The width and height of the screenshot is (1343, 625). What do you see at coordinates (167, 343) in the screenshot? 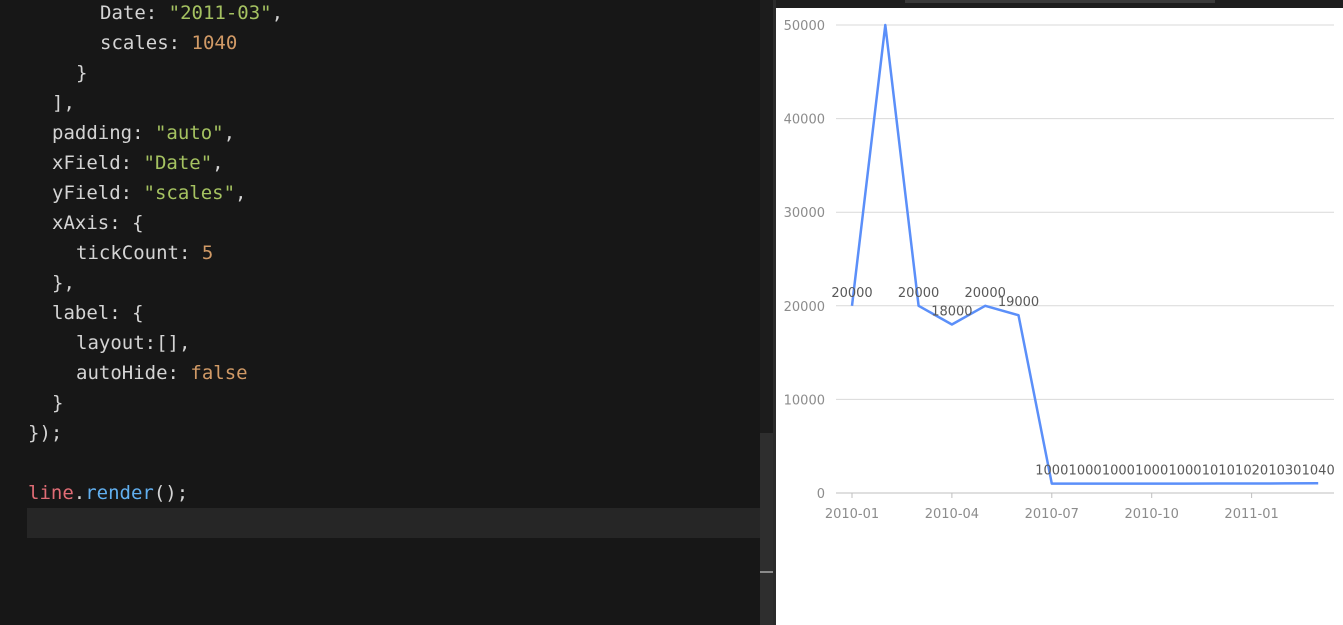
I see `code-token: :[],` at bounding box center [167, 343].